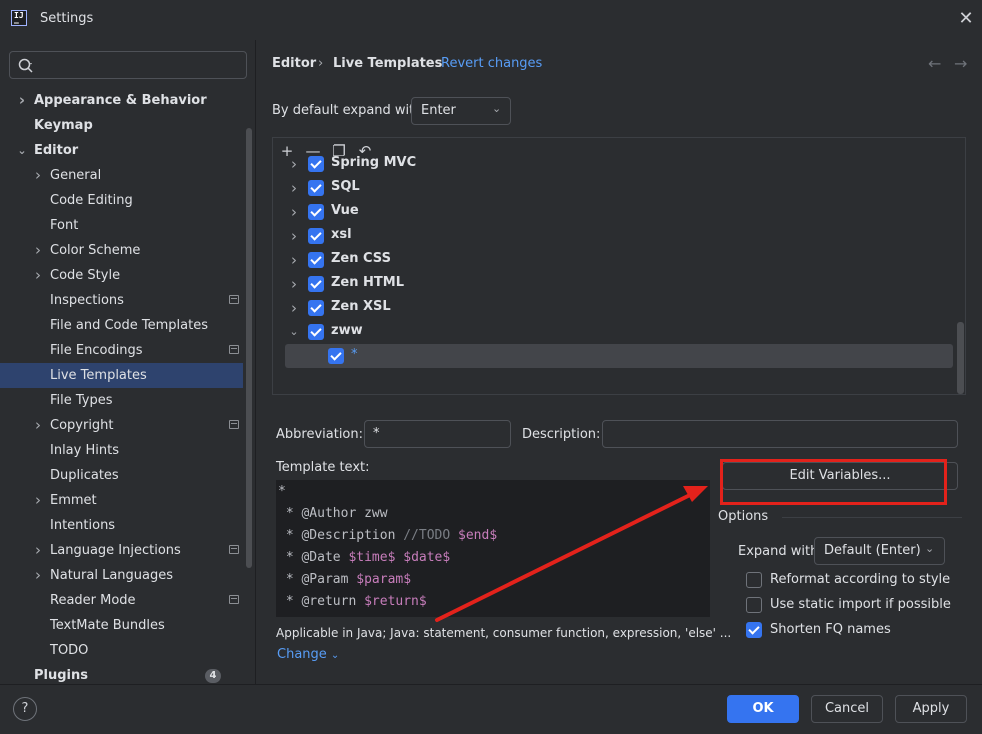 The height and width of the screenshot is (734, 982). What do you see at coordinates (619, 260) in the screenshot?
I see `template-group-row: › Zen CSS` at bounding box center [619, 260].